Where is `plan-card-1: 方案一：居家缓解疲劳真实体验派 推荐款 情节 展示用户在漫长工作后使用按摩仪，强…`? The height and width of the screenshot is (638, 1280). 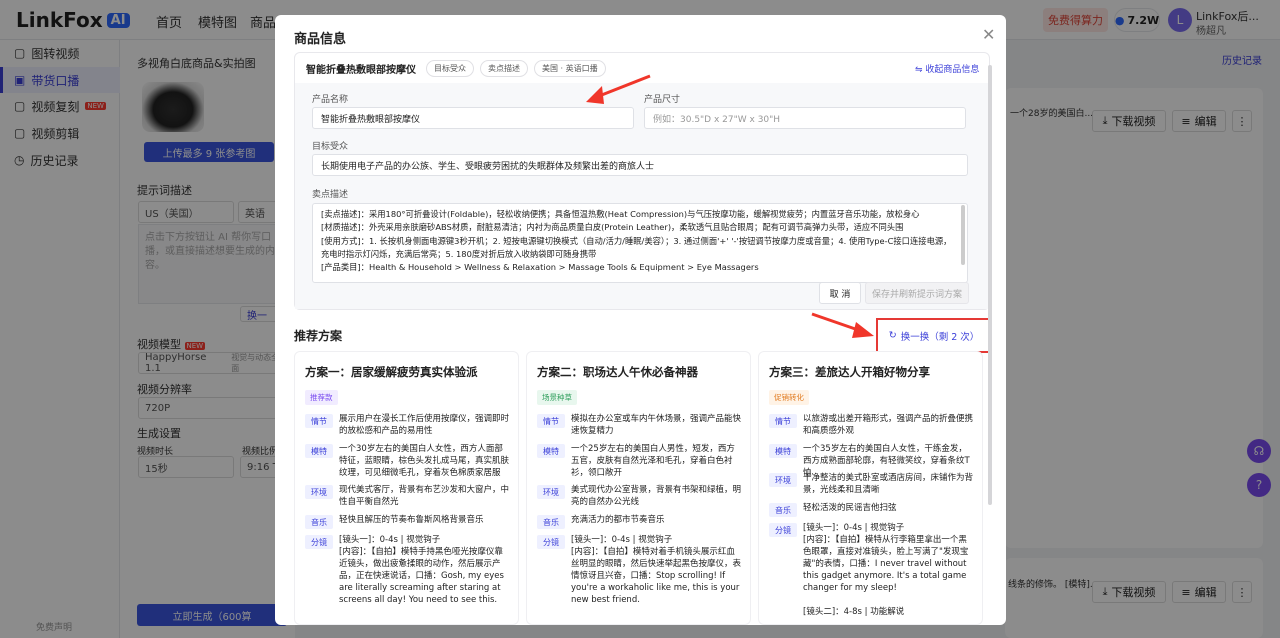
plan-card-1: 方案一：居家缓解疲劳真实体验派 推荐款 情节 展示用户在漫长工作后使用按摩仪，强… is located at coordinates (406, 488).